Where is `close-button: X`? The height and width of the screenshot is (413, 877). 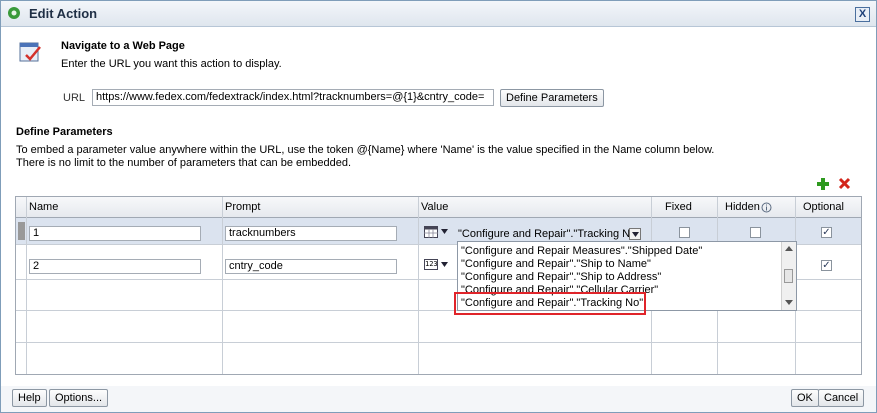 close-button: X is located at coordinates (862, 14).